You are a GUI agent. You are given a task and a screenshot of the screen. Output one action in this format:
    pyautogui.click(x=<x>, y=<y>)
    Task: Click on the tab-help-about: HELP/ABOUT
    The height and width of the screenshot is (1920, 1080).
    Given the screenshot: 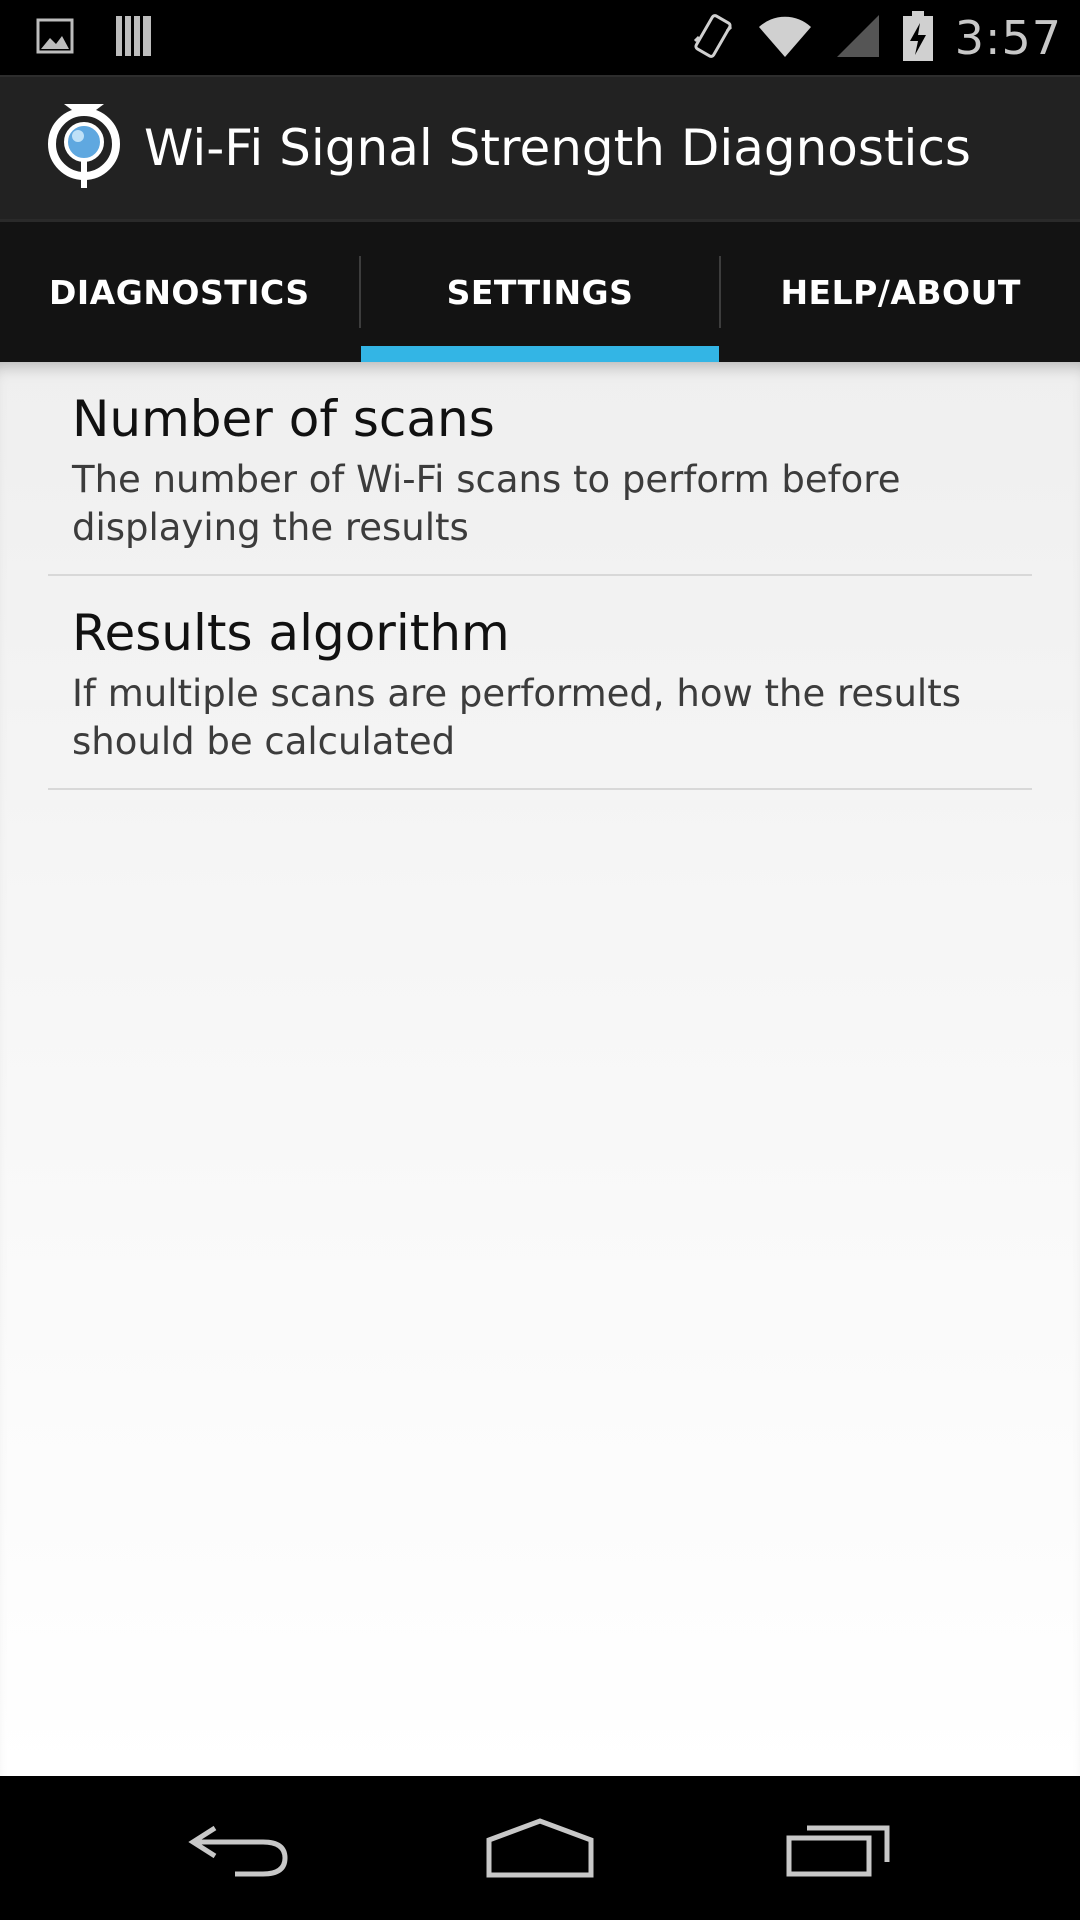 What is the action you would take?
    pyautogui.click(x=900, y=292)
    